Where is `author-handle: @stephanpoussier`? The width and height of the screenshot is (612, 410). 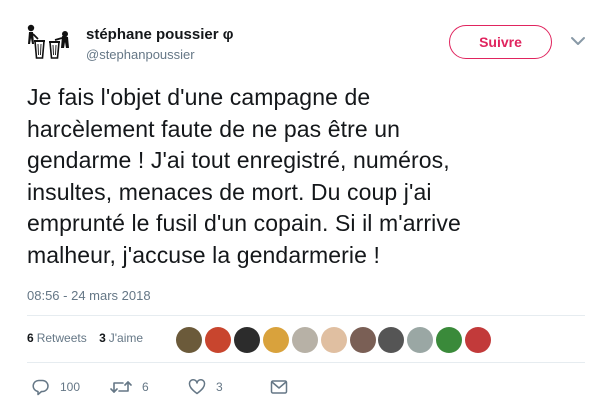 author-handle: @stephanpoussier is located at coordinates (140, 54).